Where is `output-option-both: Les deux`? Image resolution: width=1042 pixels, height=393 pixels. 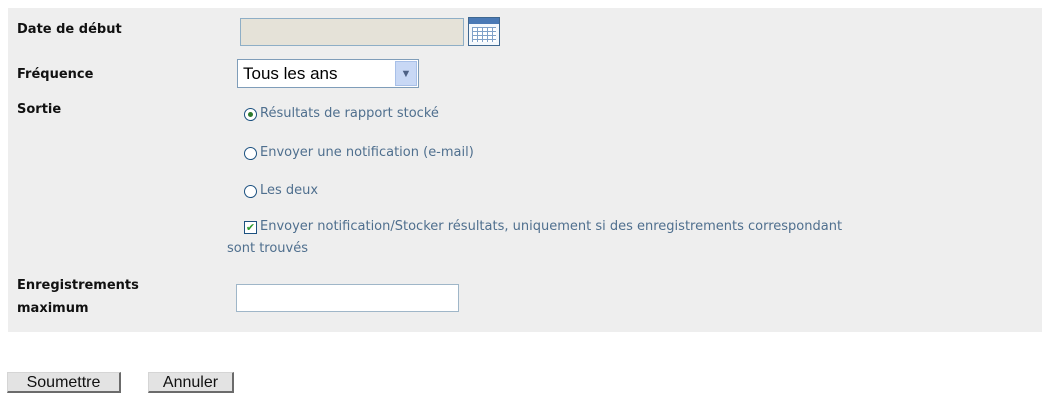 output-option-both: Les deux is located at coordinates (281, 191).